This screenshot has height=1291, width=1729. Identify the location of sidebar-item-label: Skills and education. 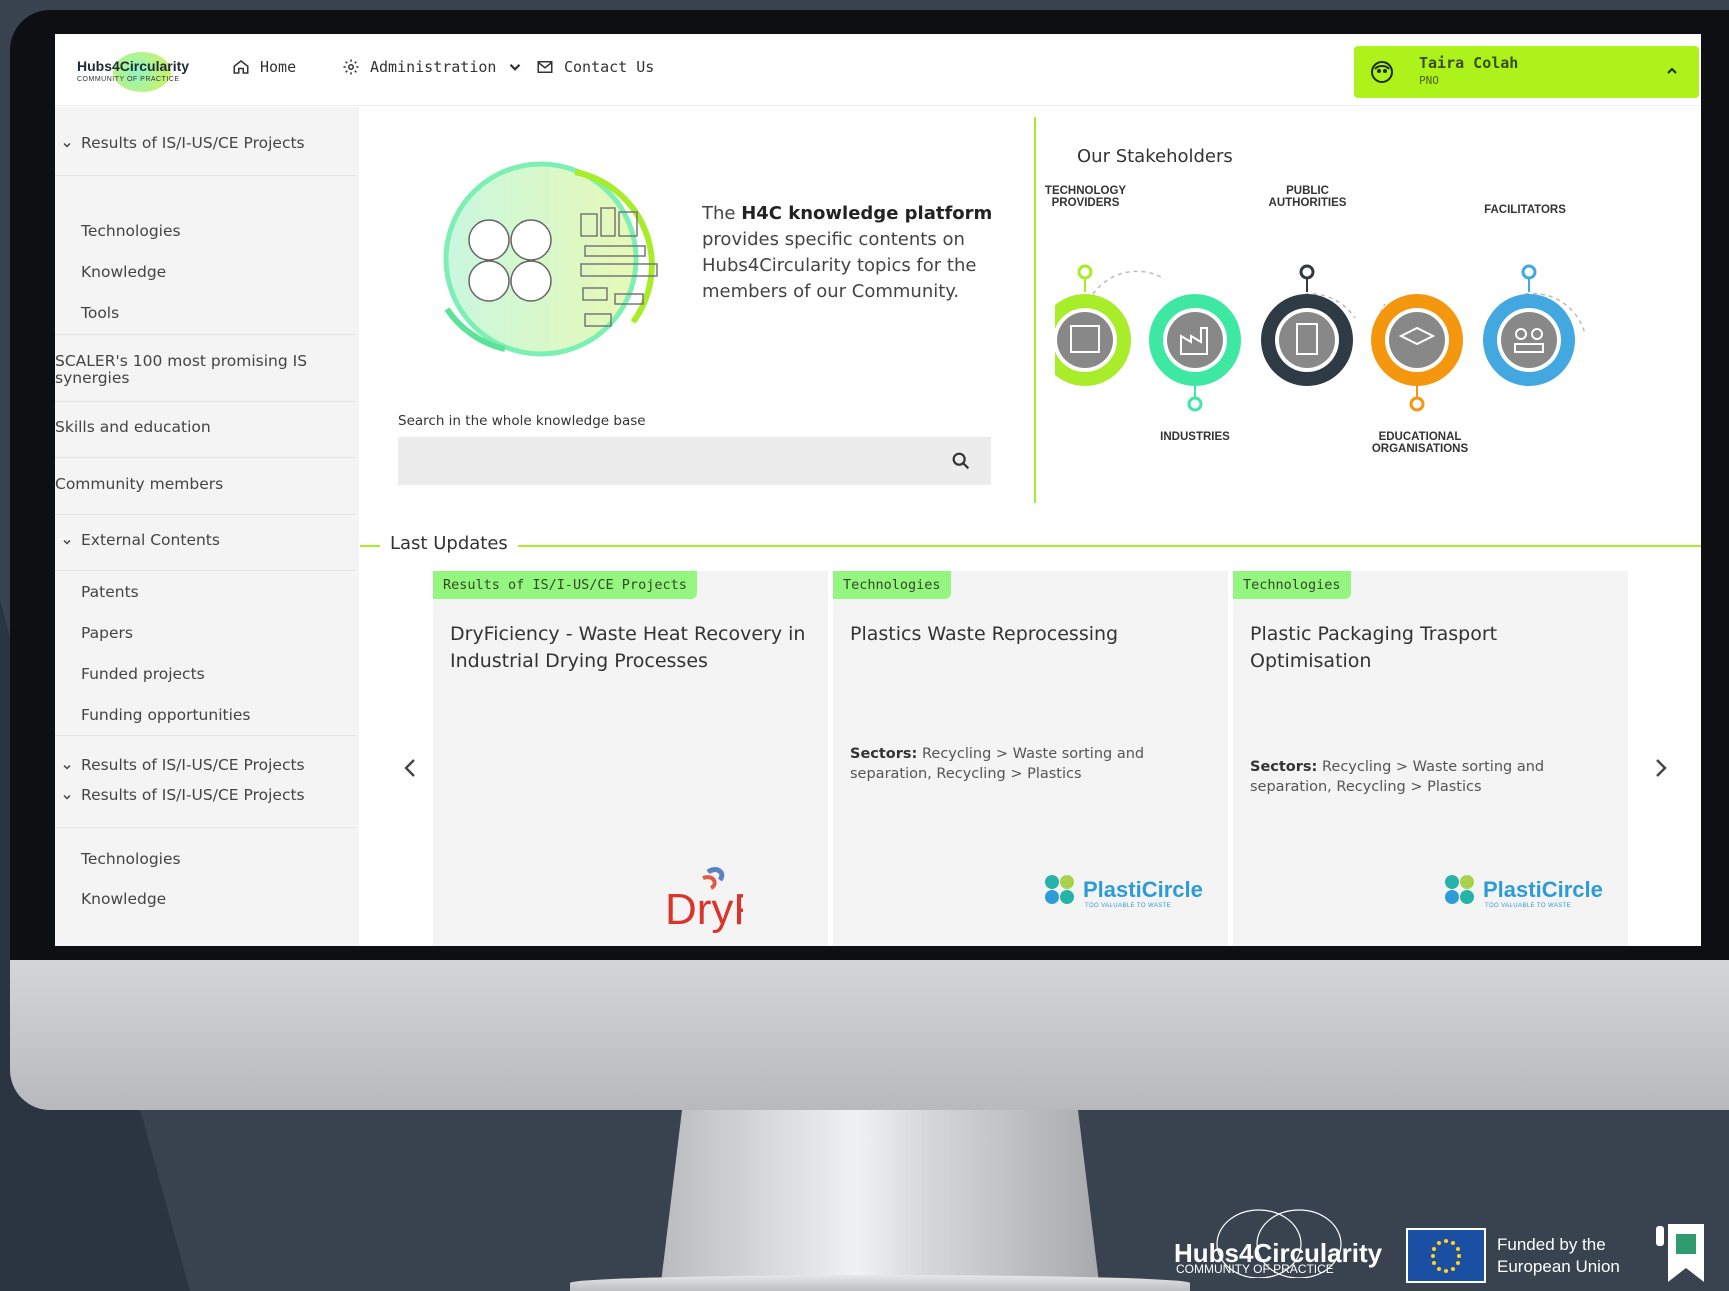
(133, 427).